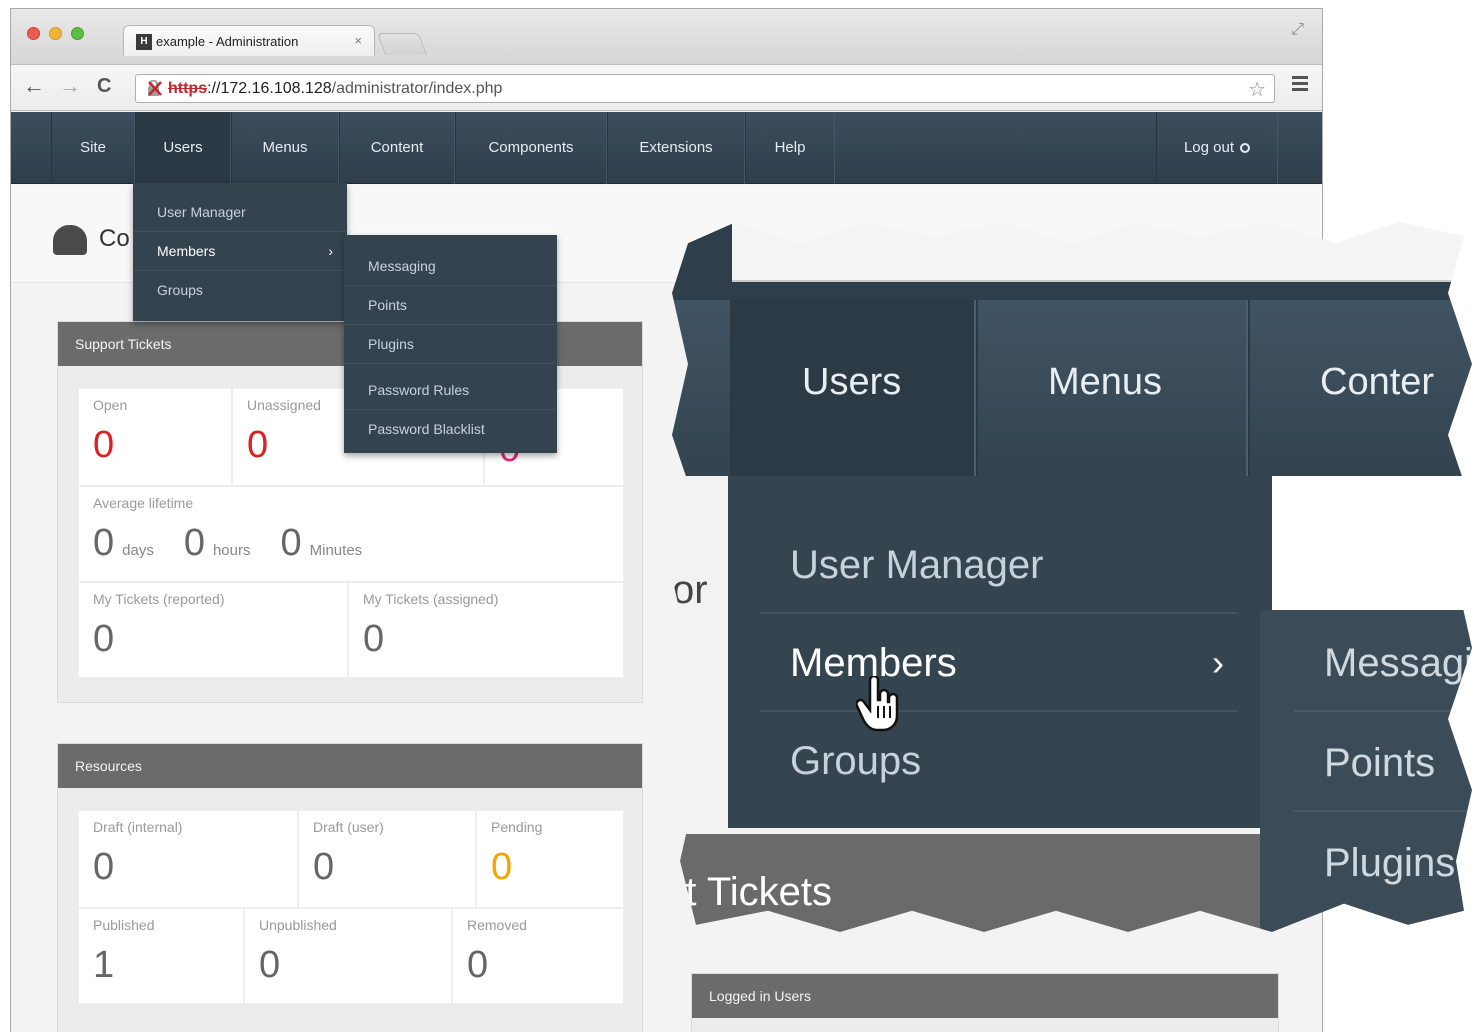 Image resolution: width=1479 pixels, height=1032 pixels. What do you see at coordinates (55, 33) in the screenshot?
I see `minimize-window-icon` at bounding box center [55, 33].